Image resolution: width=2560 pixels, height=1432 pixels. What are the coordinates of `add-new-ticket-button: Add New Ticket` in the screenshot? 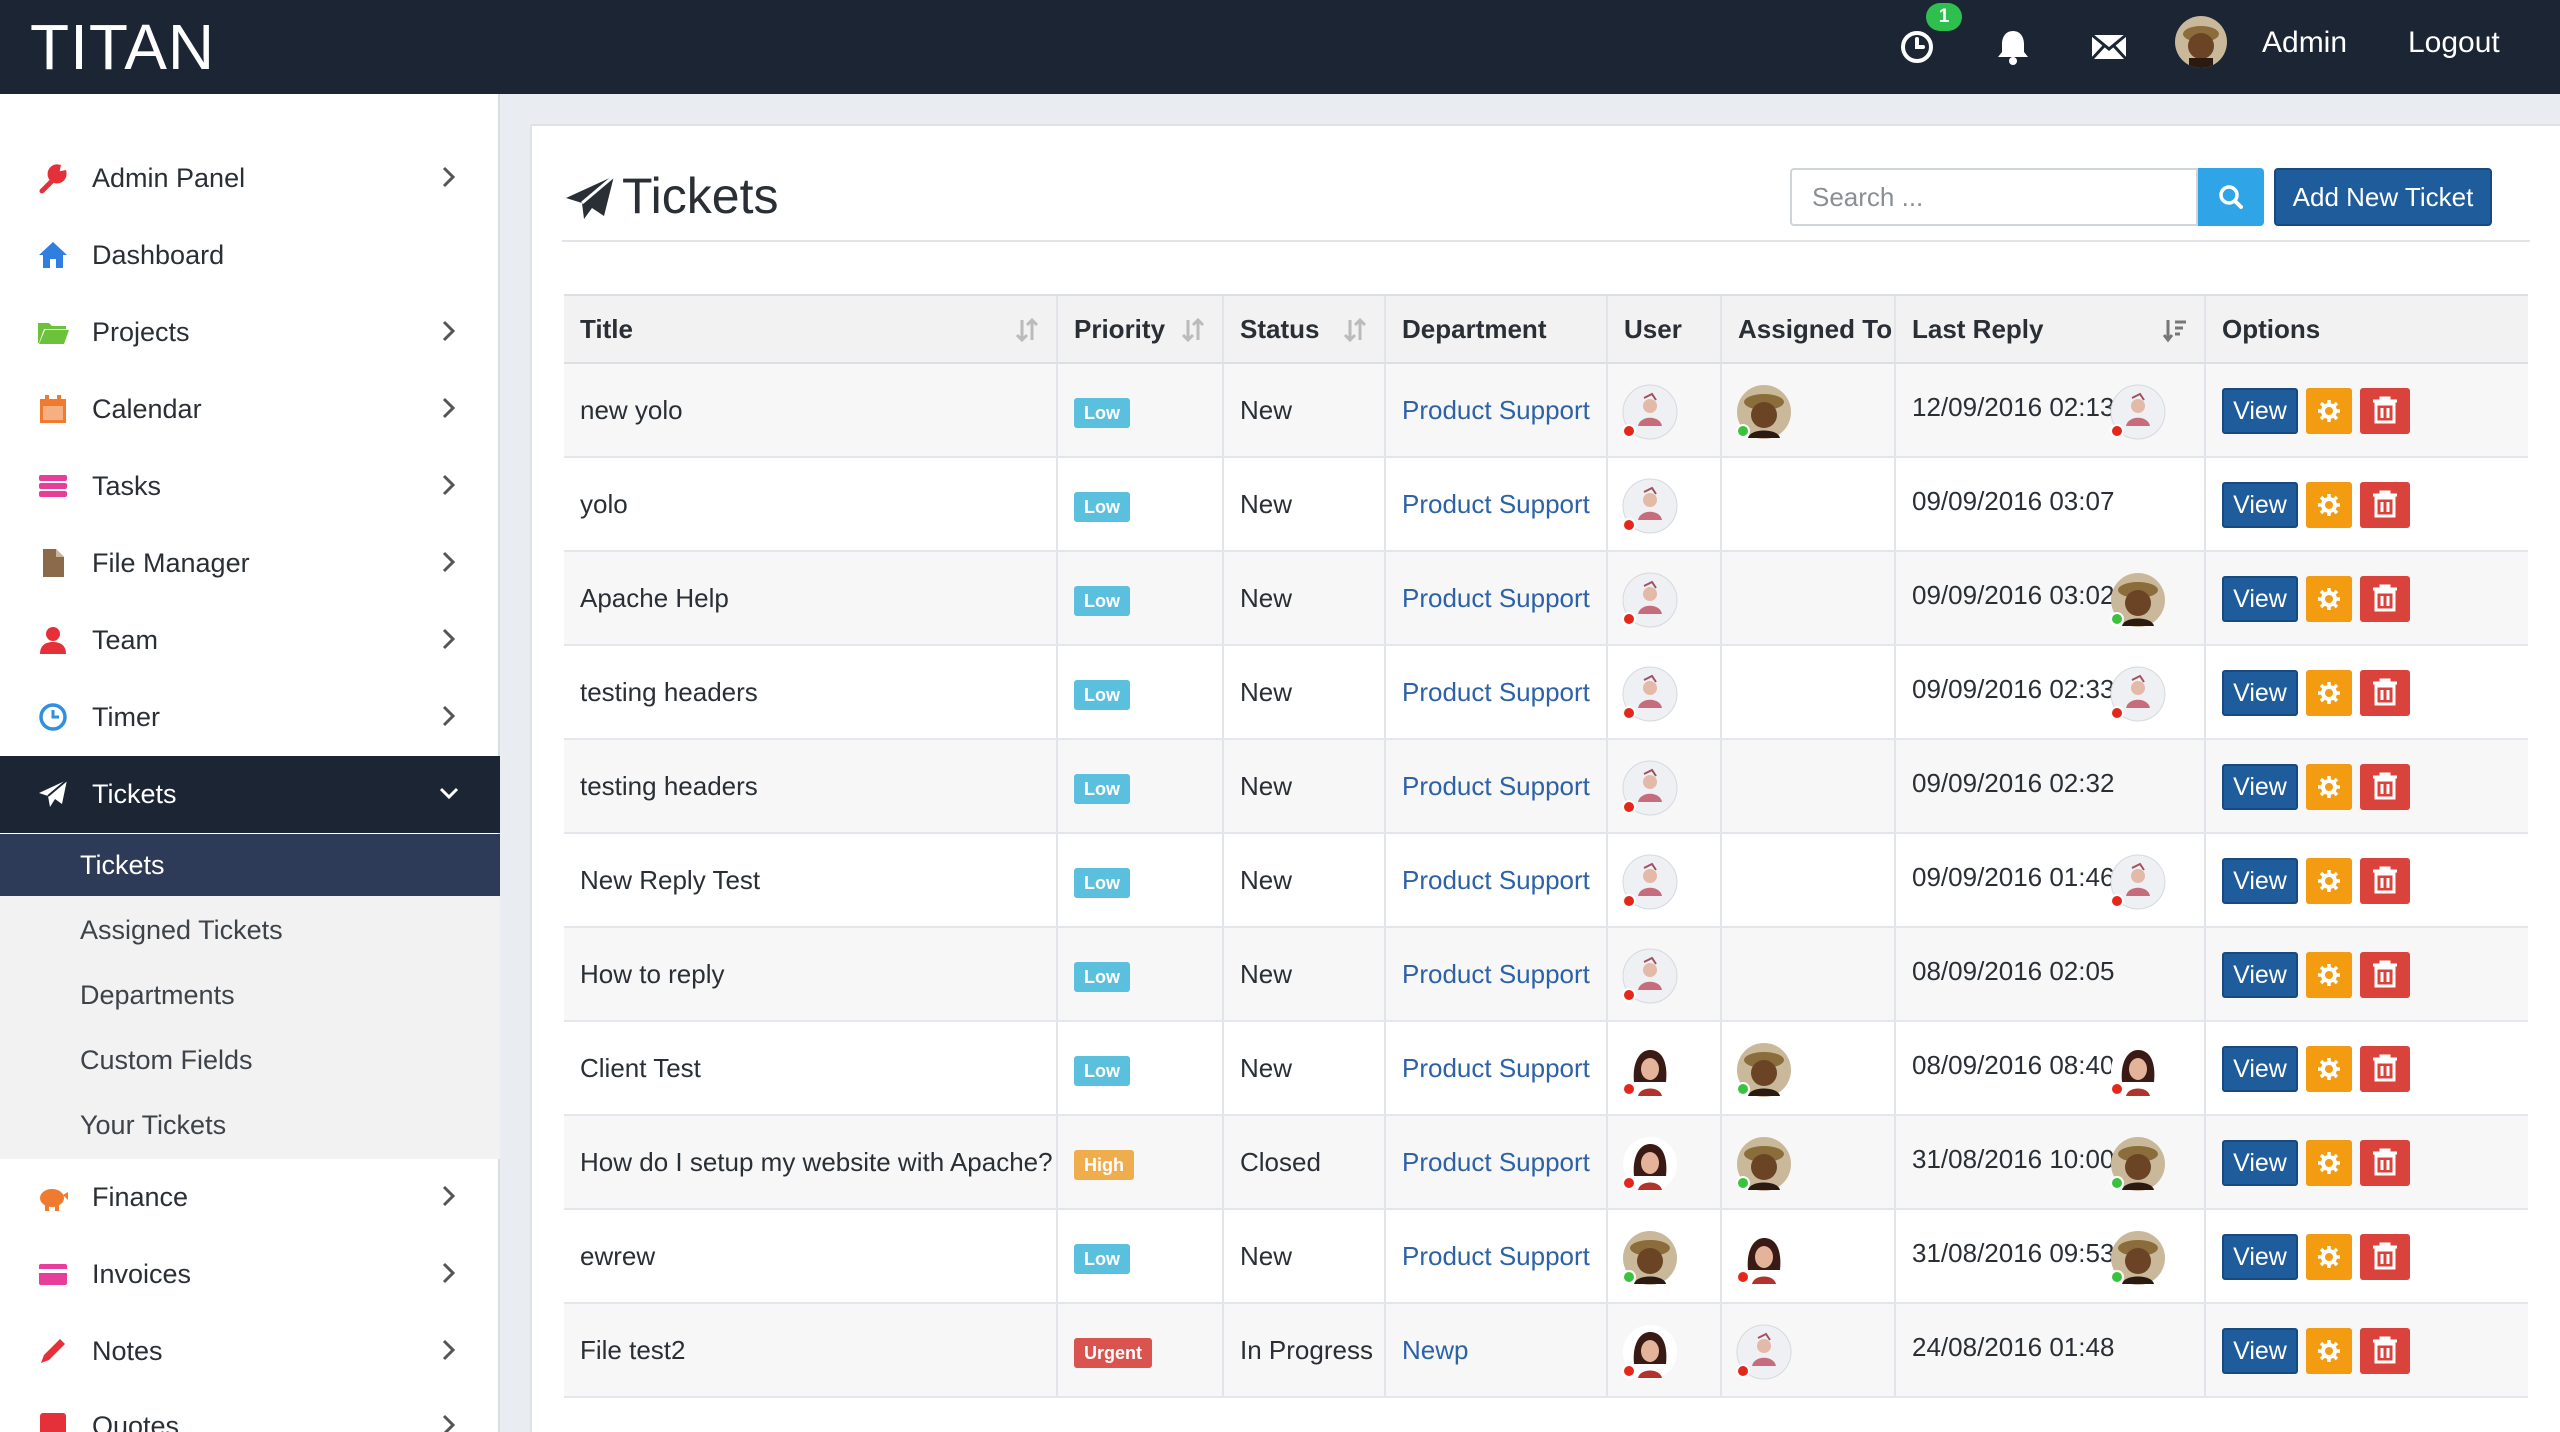 It's located at (2383, 197).